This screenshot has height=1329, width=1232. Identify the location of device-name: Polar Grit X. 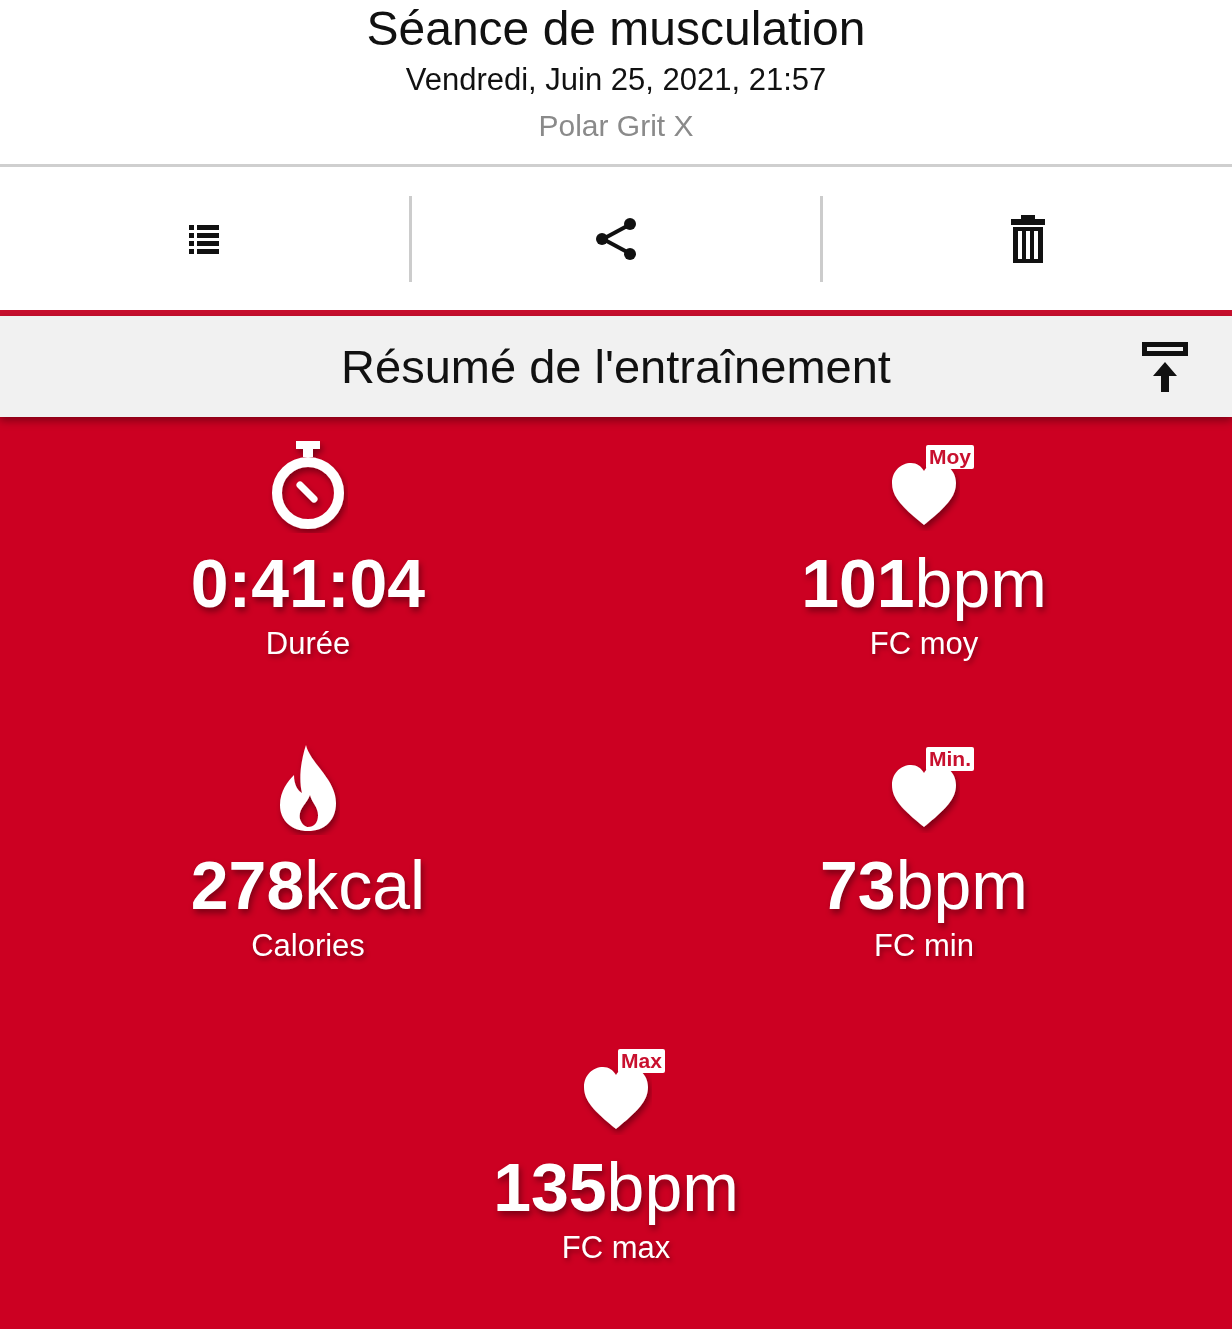
(616, 126).